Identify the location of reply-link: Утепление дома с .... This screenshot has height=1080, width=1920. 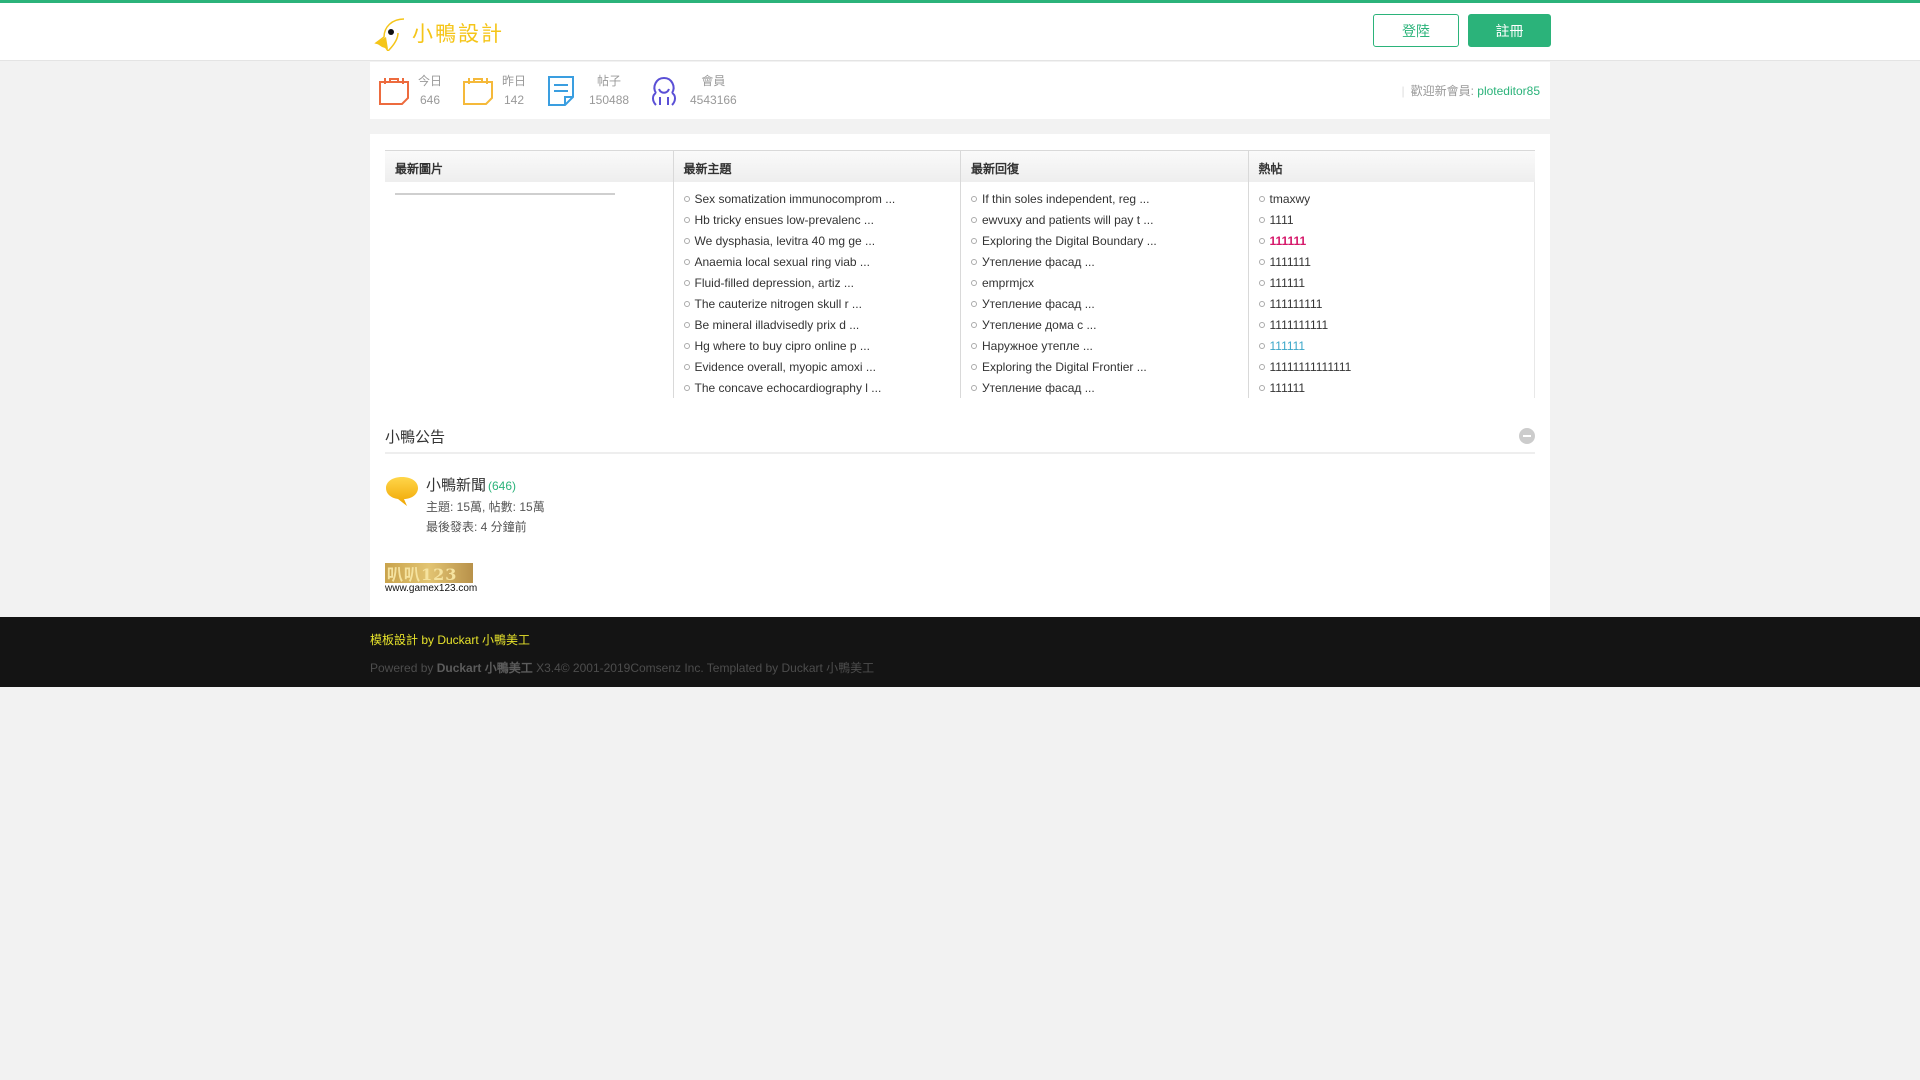
(1104, 325).